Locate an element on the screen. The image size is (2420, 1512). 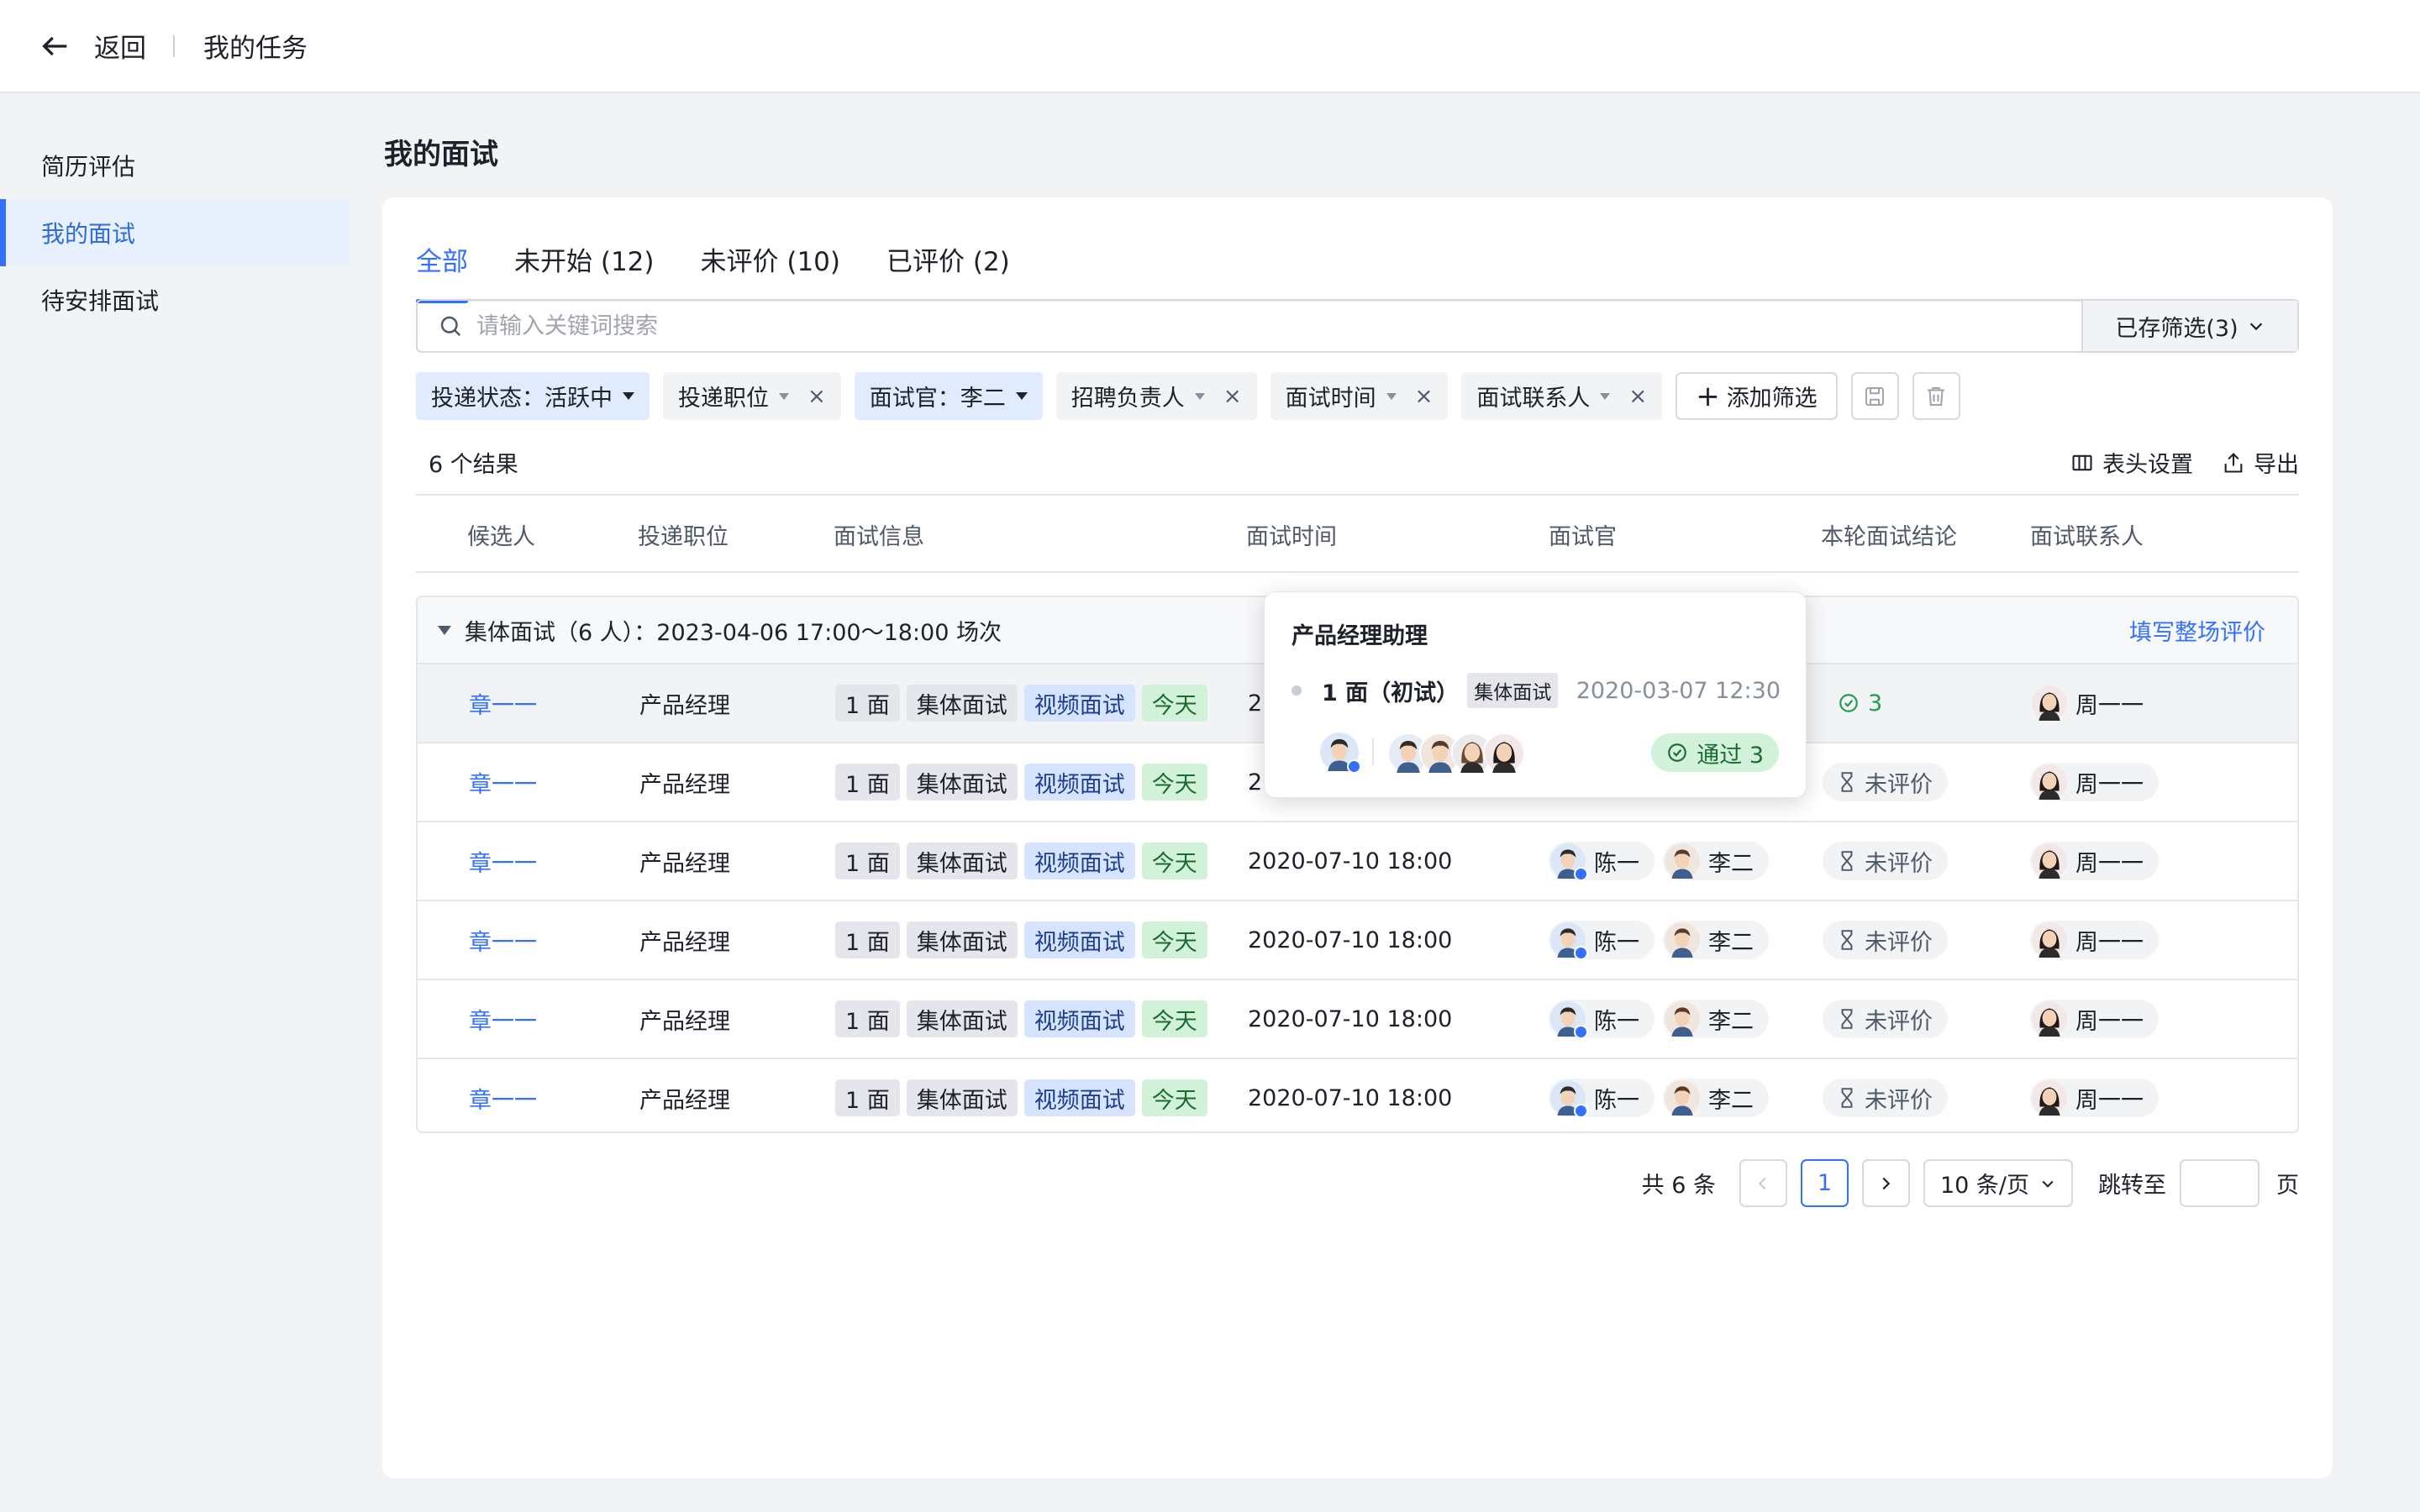
tab-not-started: 未开始 (12) is located at coordinates (584, 261).